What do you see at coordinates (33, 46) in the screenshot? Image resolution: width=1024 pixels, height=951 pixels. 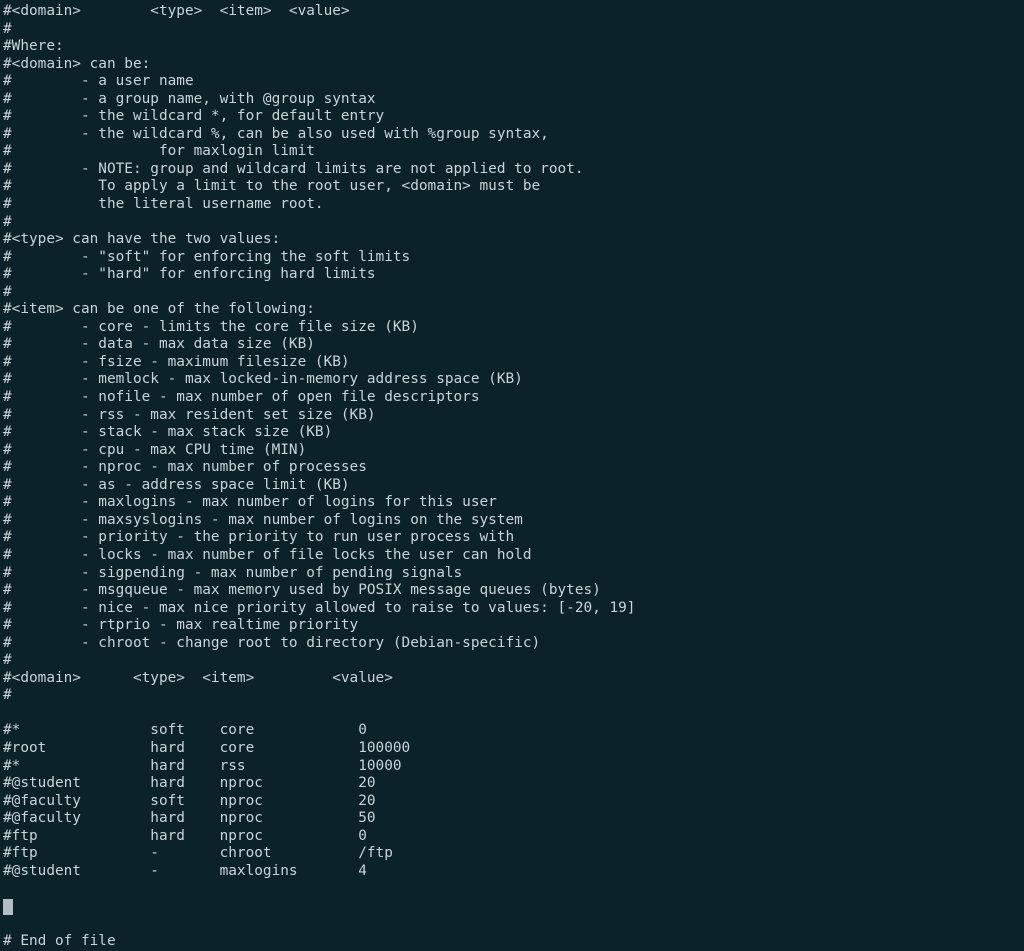 I see `terminal-line: #Where:` at bounding box center [33, 46].